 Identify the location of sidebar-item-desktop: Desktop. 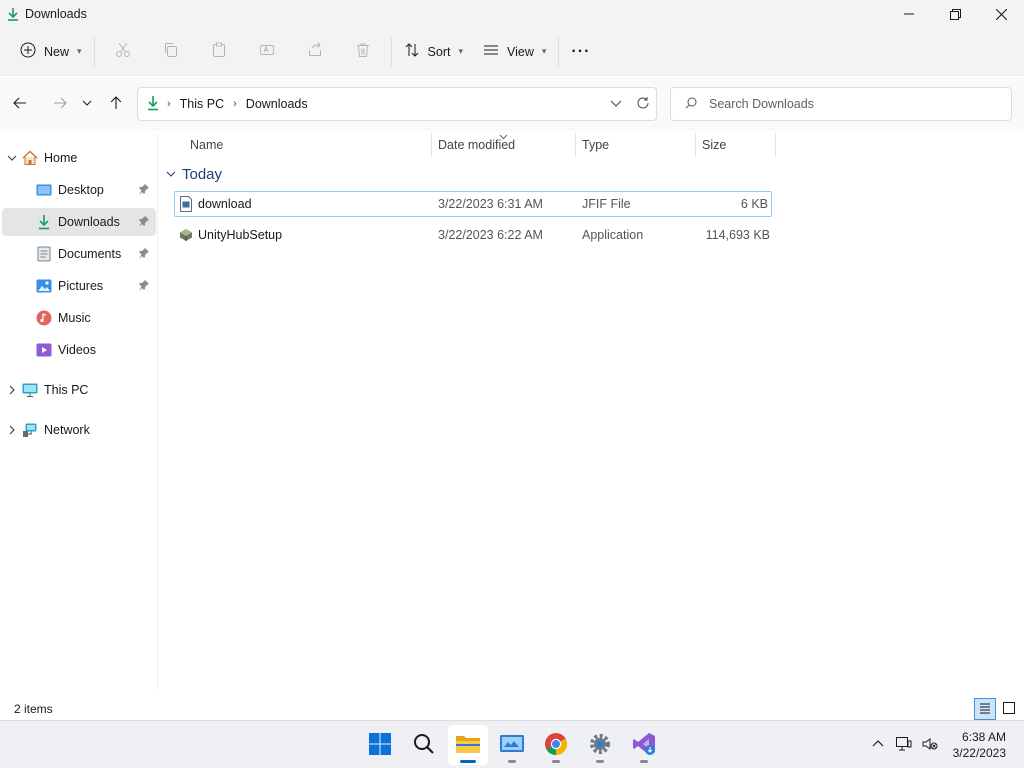
(79, 190).